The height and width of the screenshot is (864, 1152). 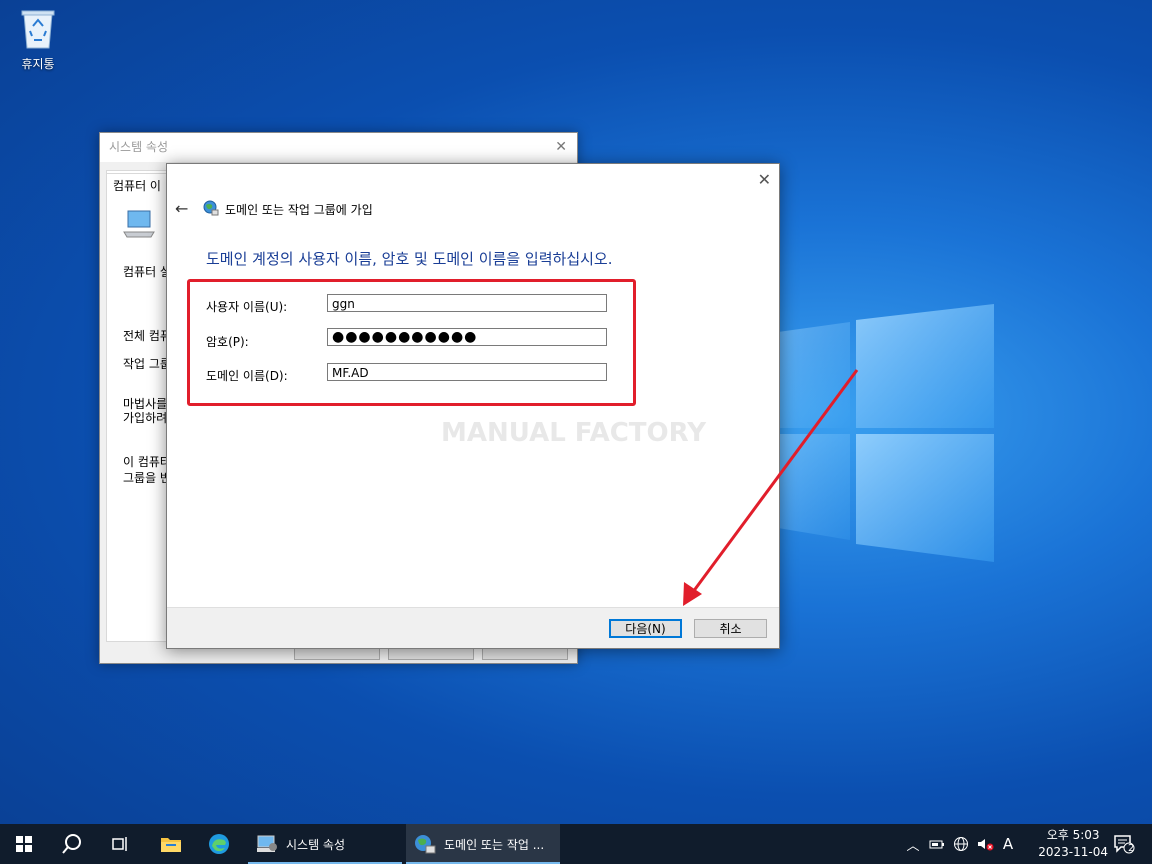 I want to click on taskbar-app1-label: 시스템 속성, so click(x=316, y=844).